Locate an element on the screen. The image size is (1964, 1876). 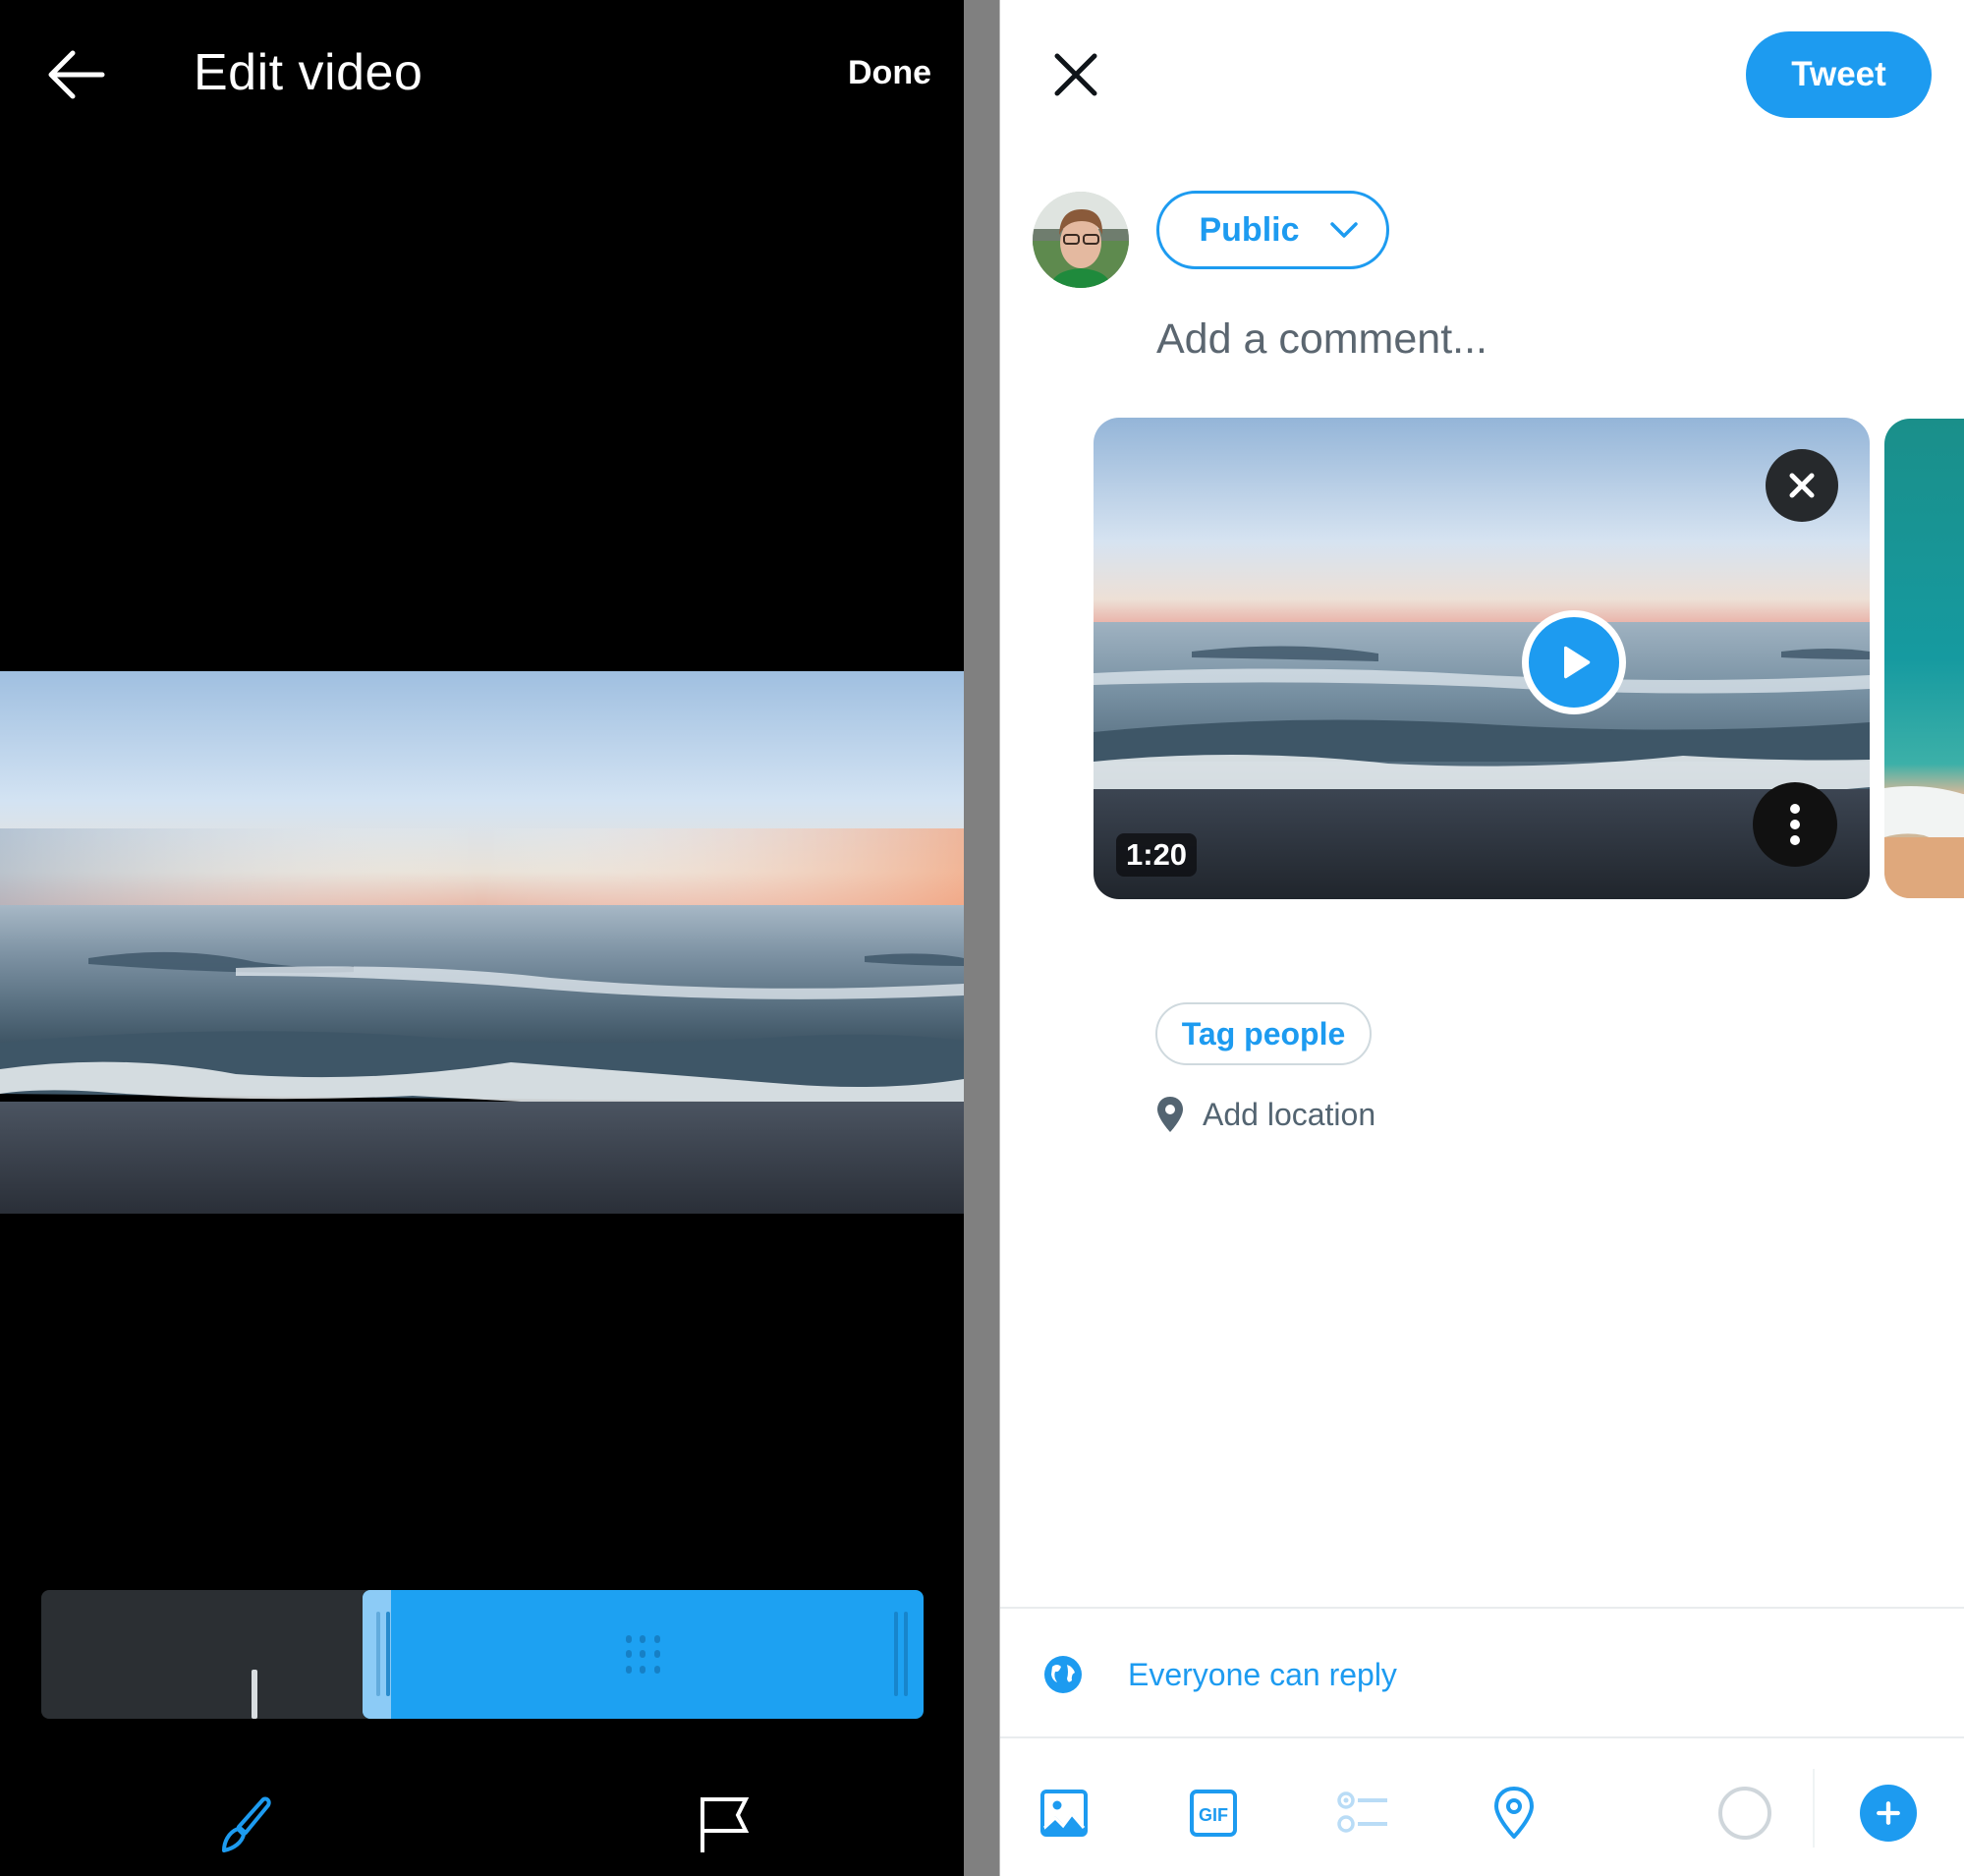
trim-selection is located at coordinates (643, 1654).